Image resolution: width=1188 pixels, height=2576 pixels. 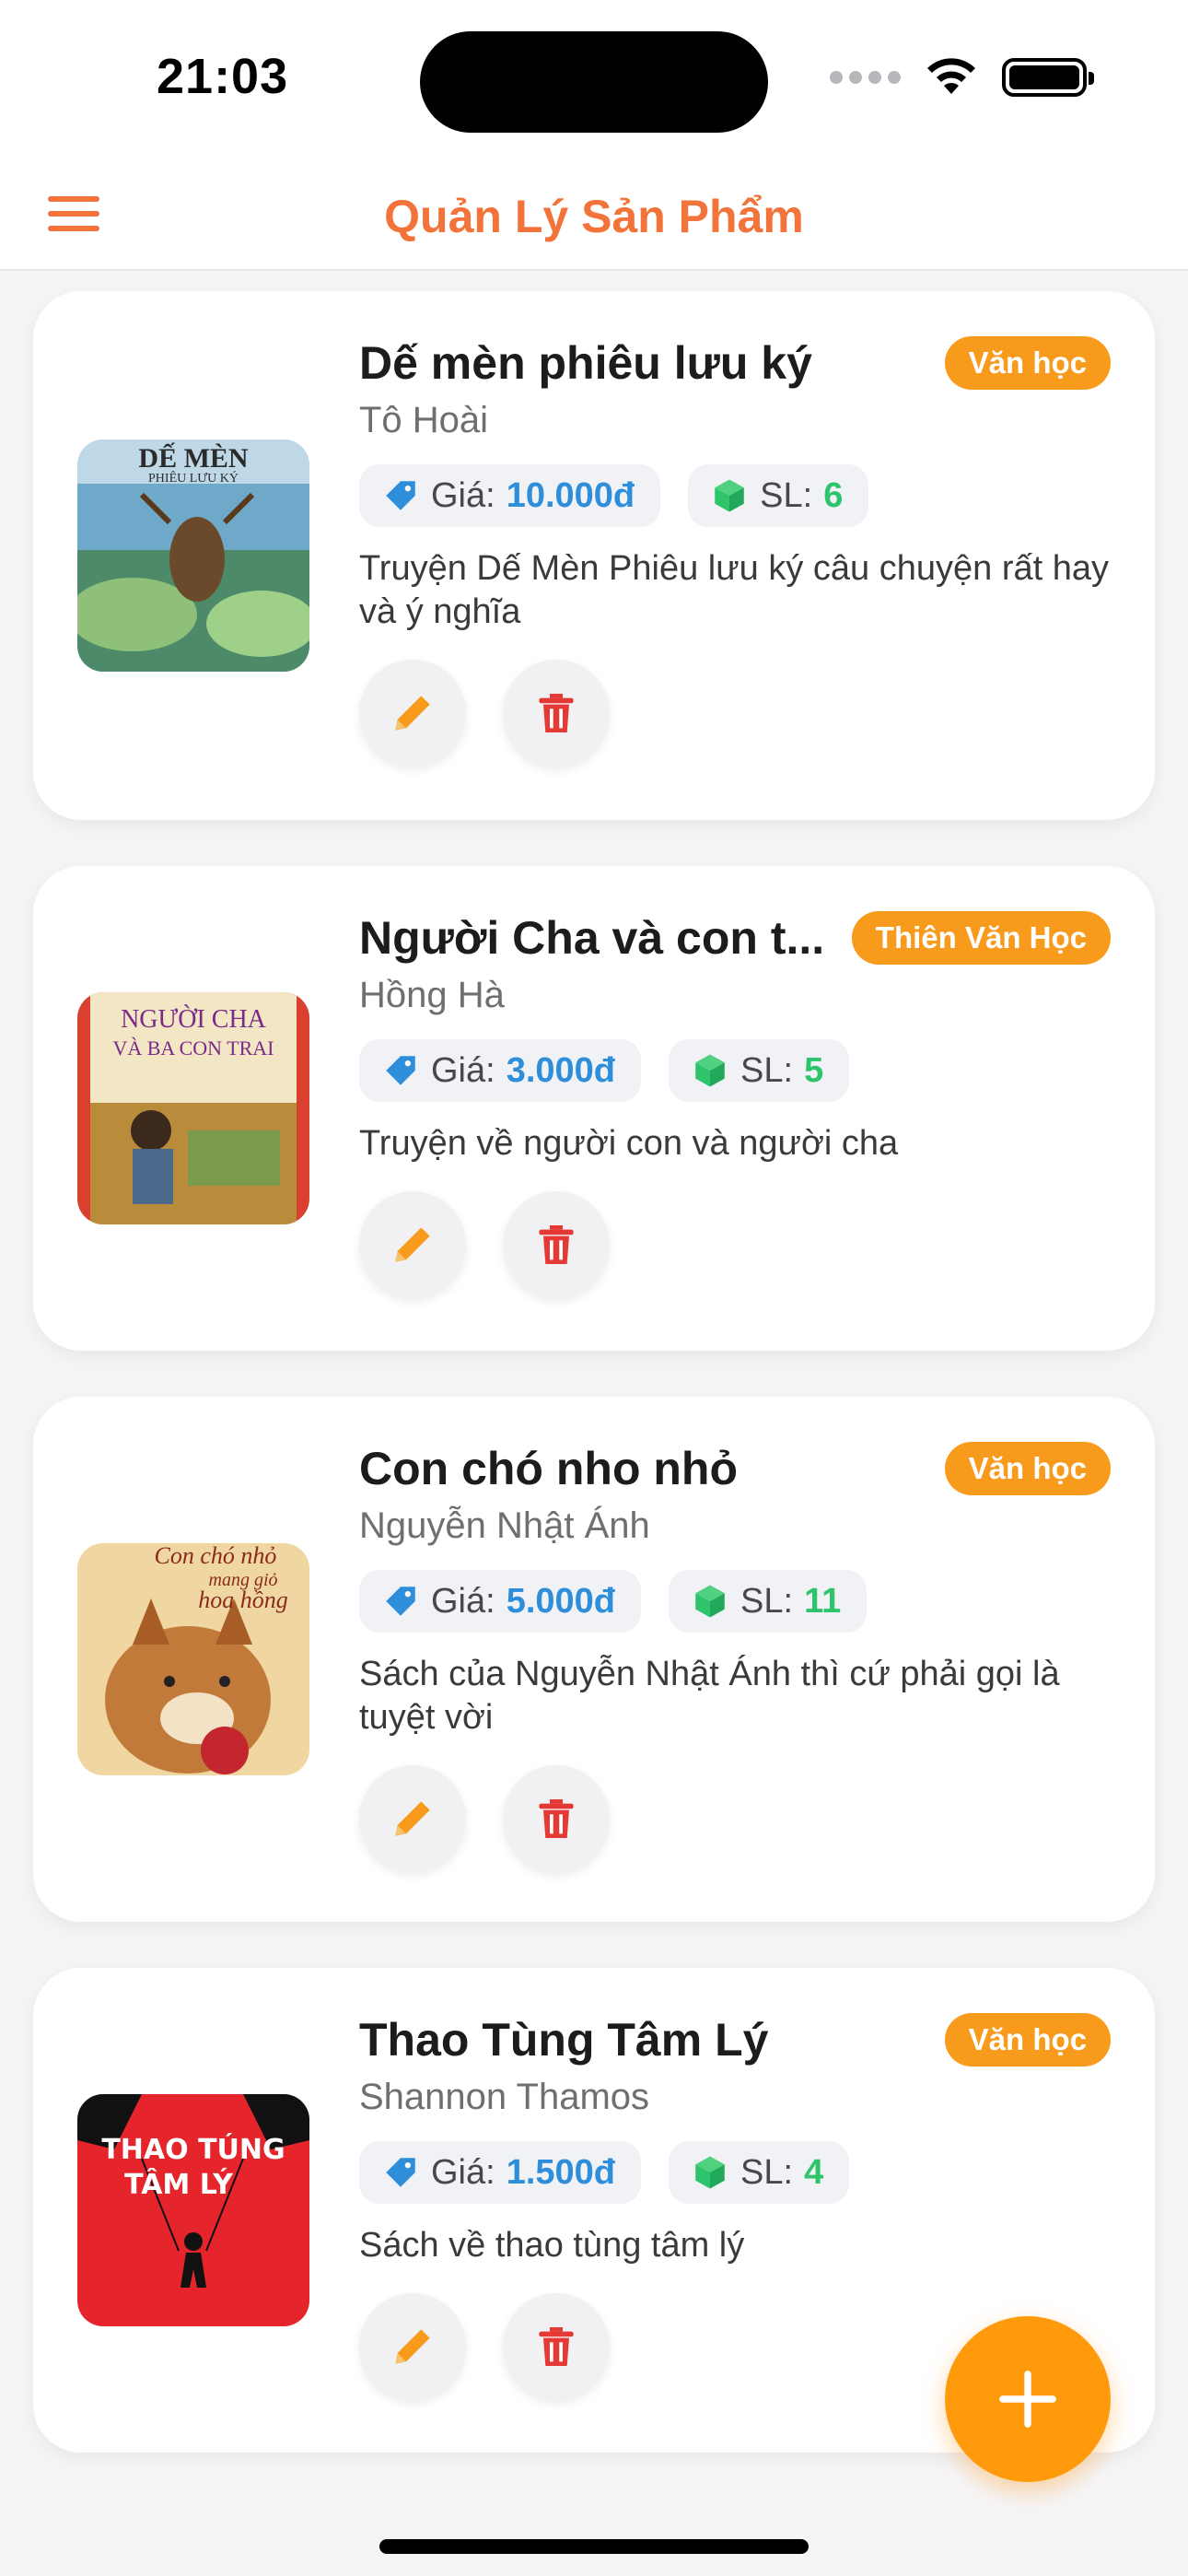 What do you see at coordinates (564, 2040) in the screenshot?
I see `product-title: Thao Tùng Tâm Lý` at bounding box center [564, 2040].